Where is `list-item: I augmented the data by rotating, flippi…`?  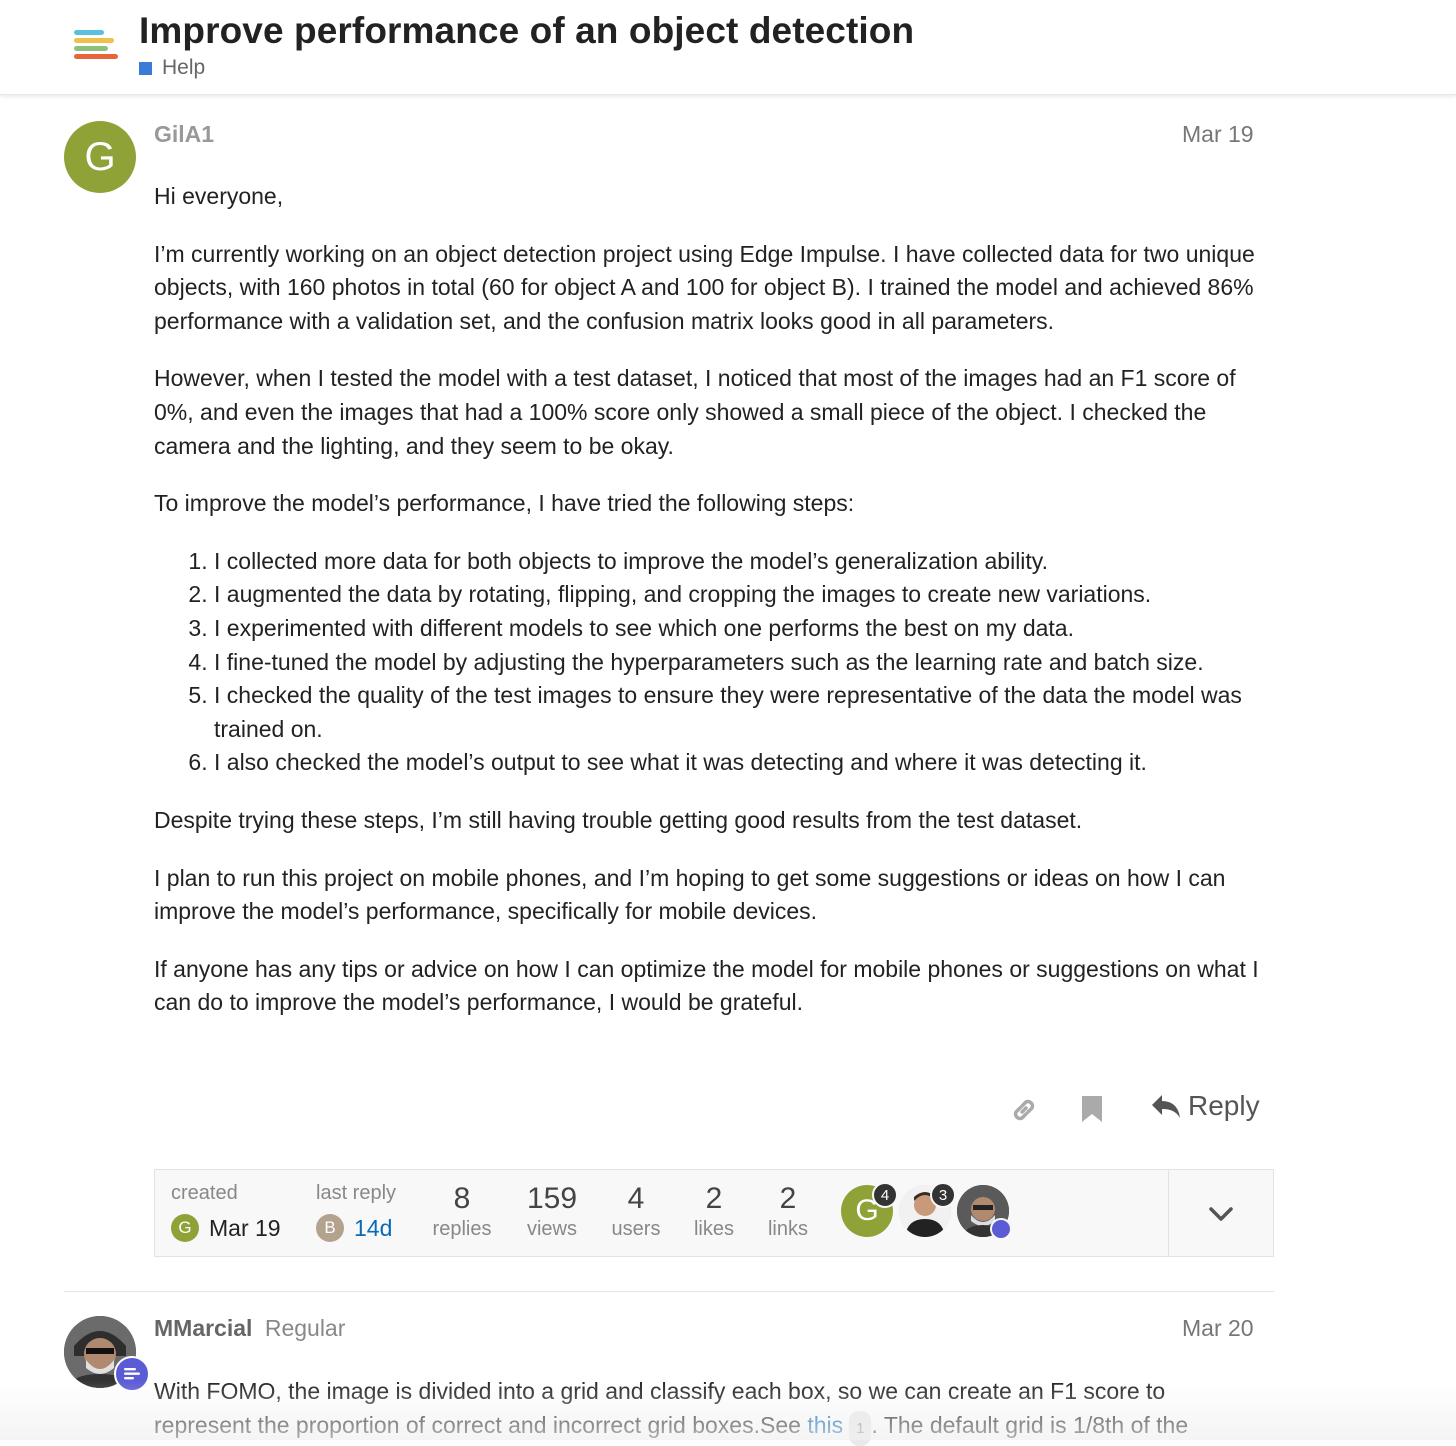 list-item: I augmented the data by rotating, flippi… is located at coordinates (739, 595).